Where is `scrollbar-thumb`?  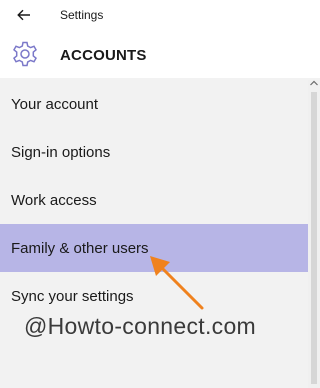 scrollbar-thumb is located at coordinates (314, 238).